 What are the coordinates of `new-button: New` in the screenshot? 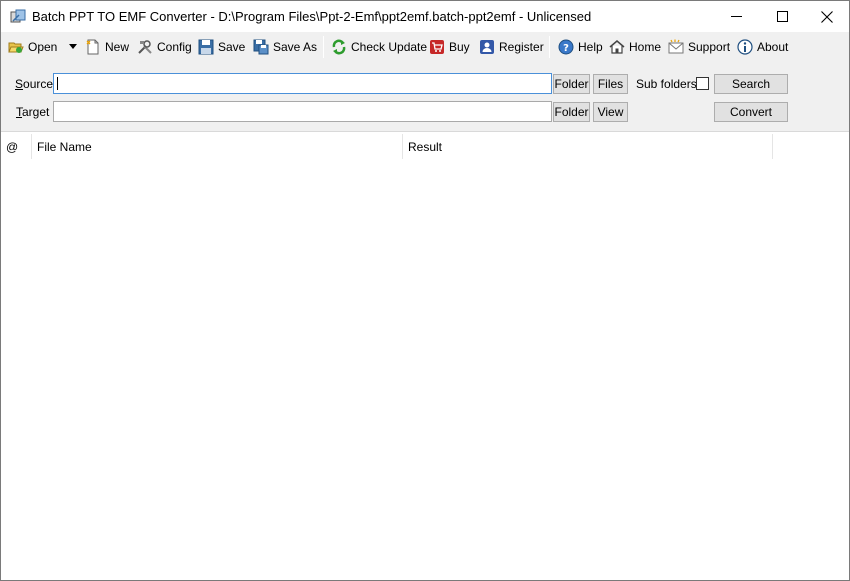 It's located at (107, 47).